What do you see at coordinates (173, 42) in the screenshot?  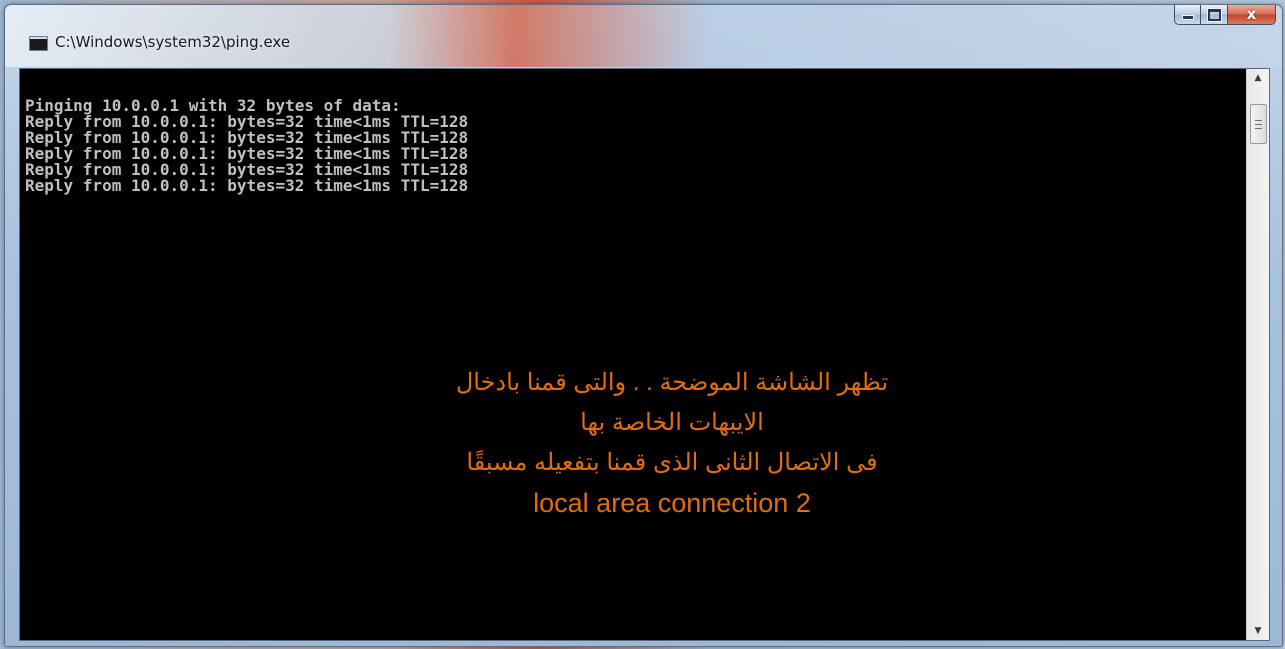 I see `window-title: C:\Windows\system32\ping.exe` at bounding box center [173, 42].